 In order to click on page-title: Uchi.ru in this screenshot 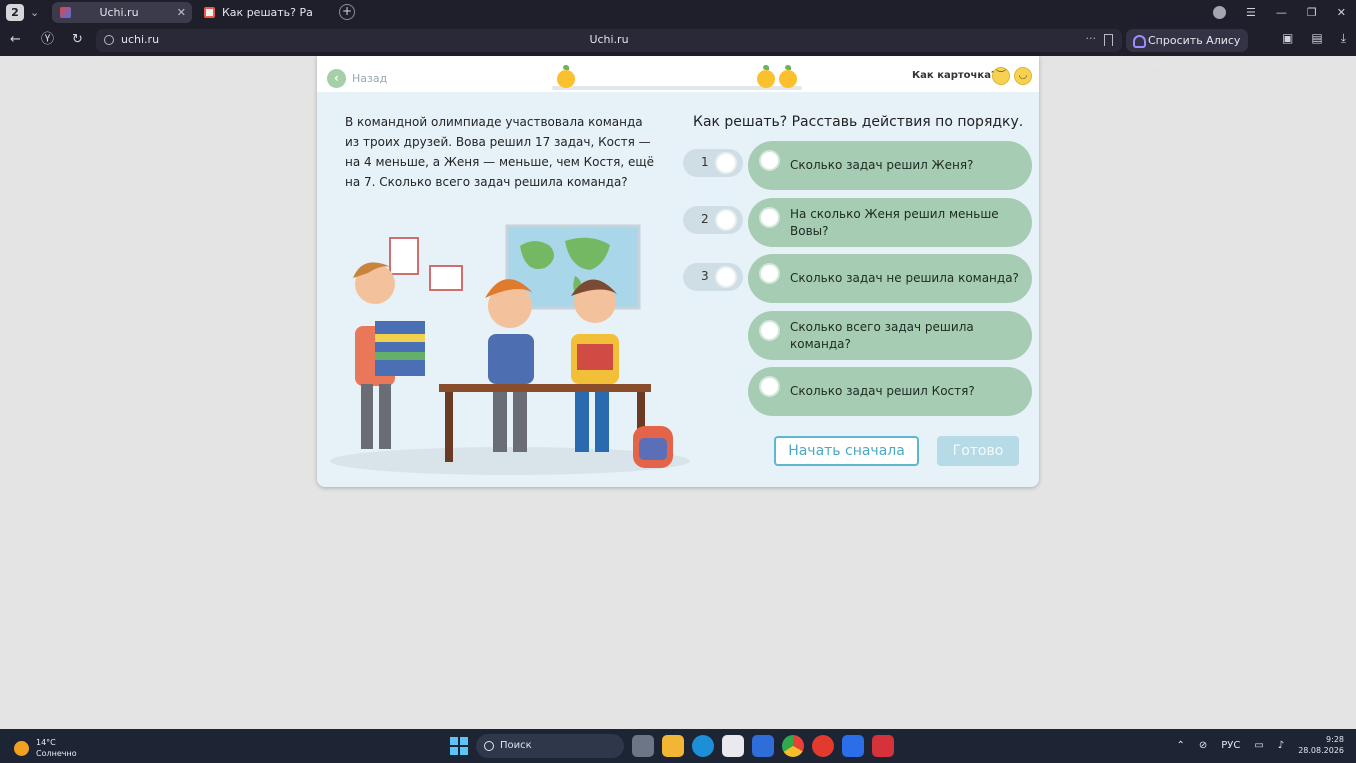, I will do `click(609, 39)`.